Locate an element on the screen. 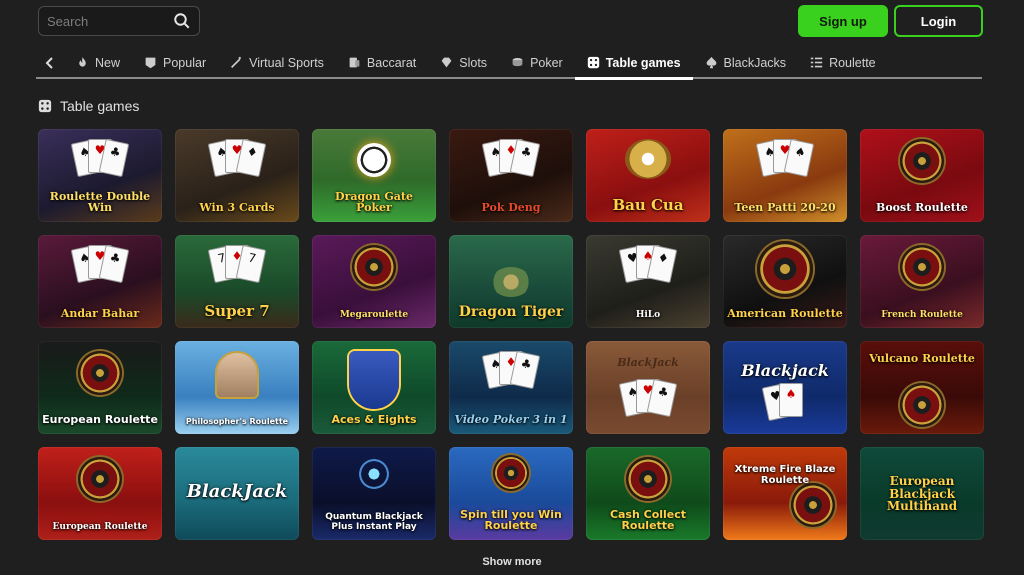 The width and height of the screenshot is (1024, 575). game-card: Bau Cua is located at coordinates (648, 175).